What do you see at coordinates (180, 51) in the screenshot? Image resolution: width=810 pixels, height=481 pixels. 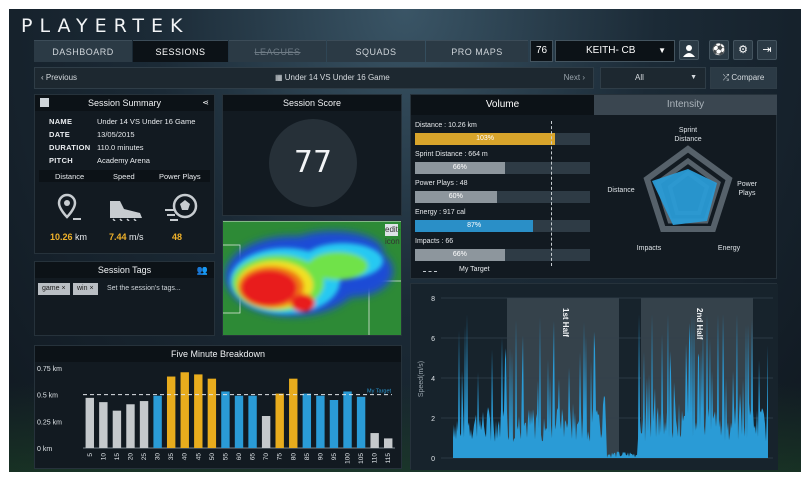 I see `tab-sessions: SESSIONS` at bounding box center [180, 51].